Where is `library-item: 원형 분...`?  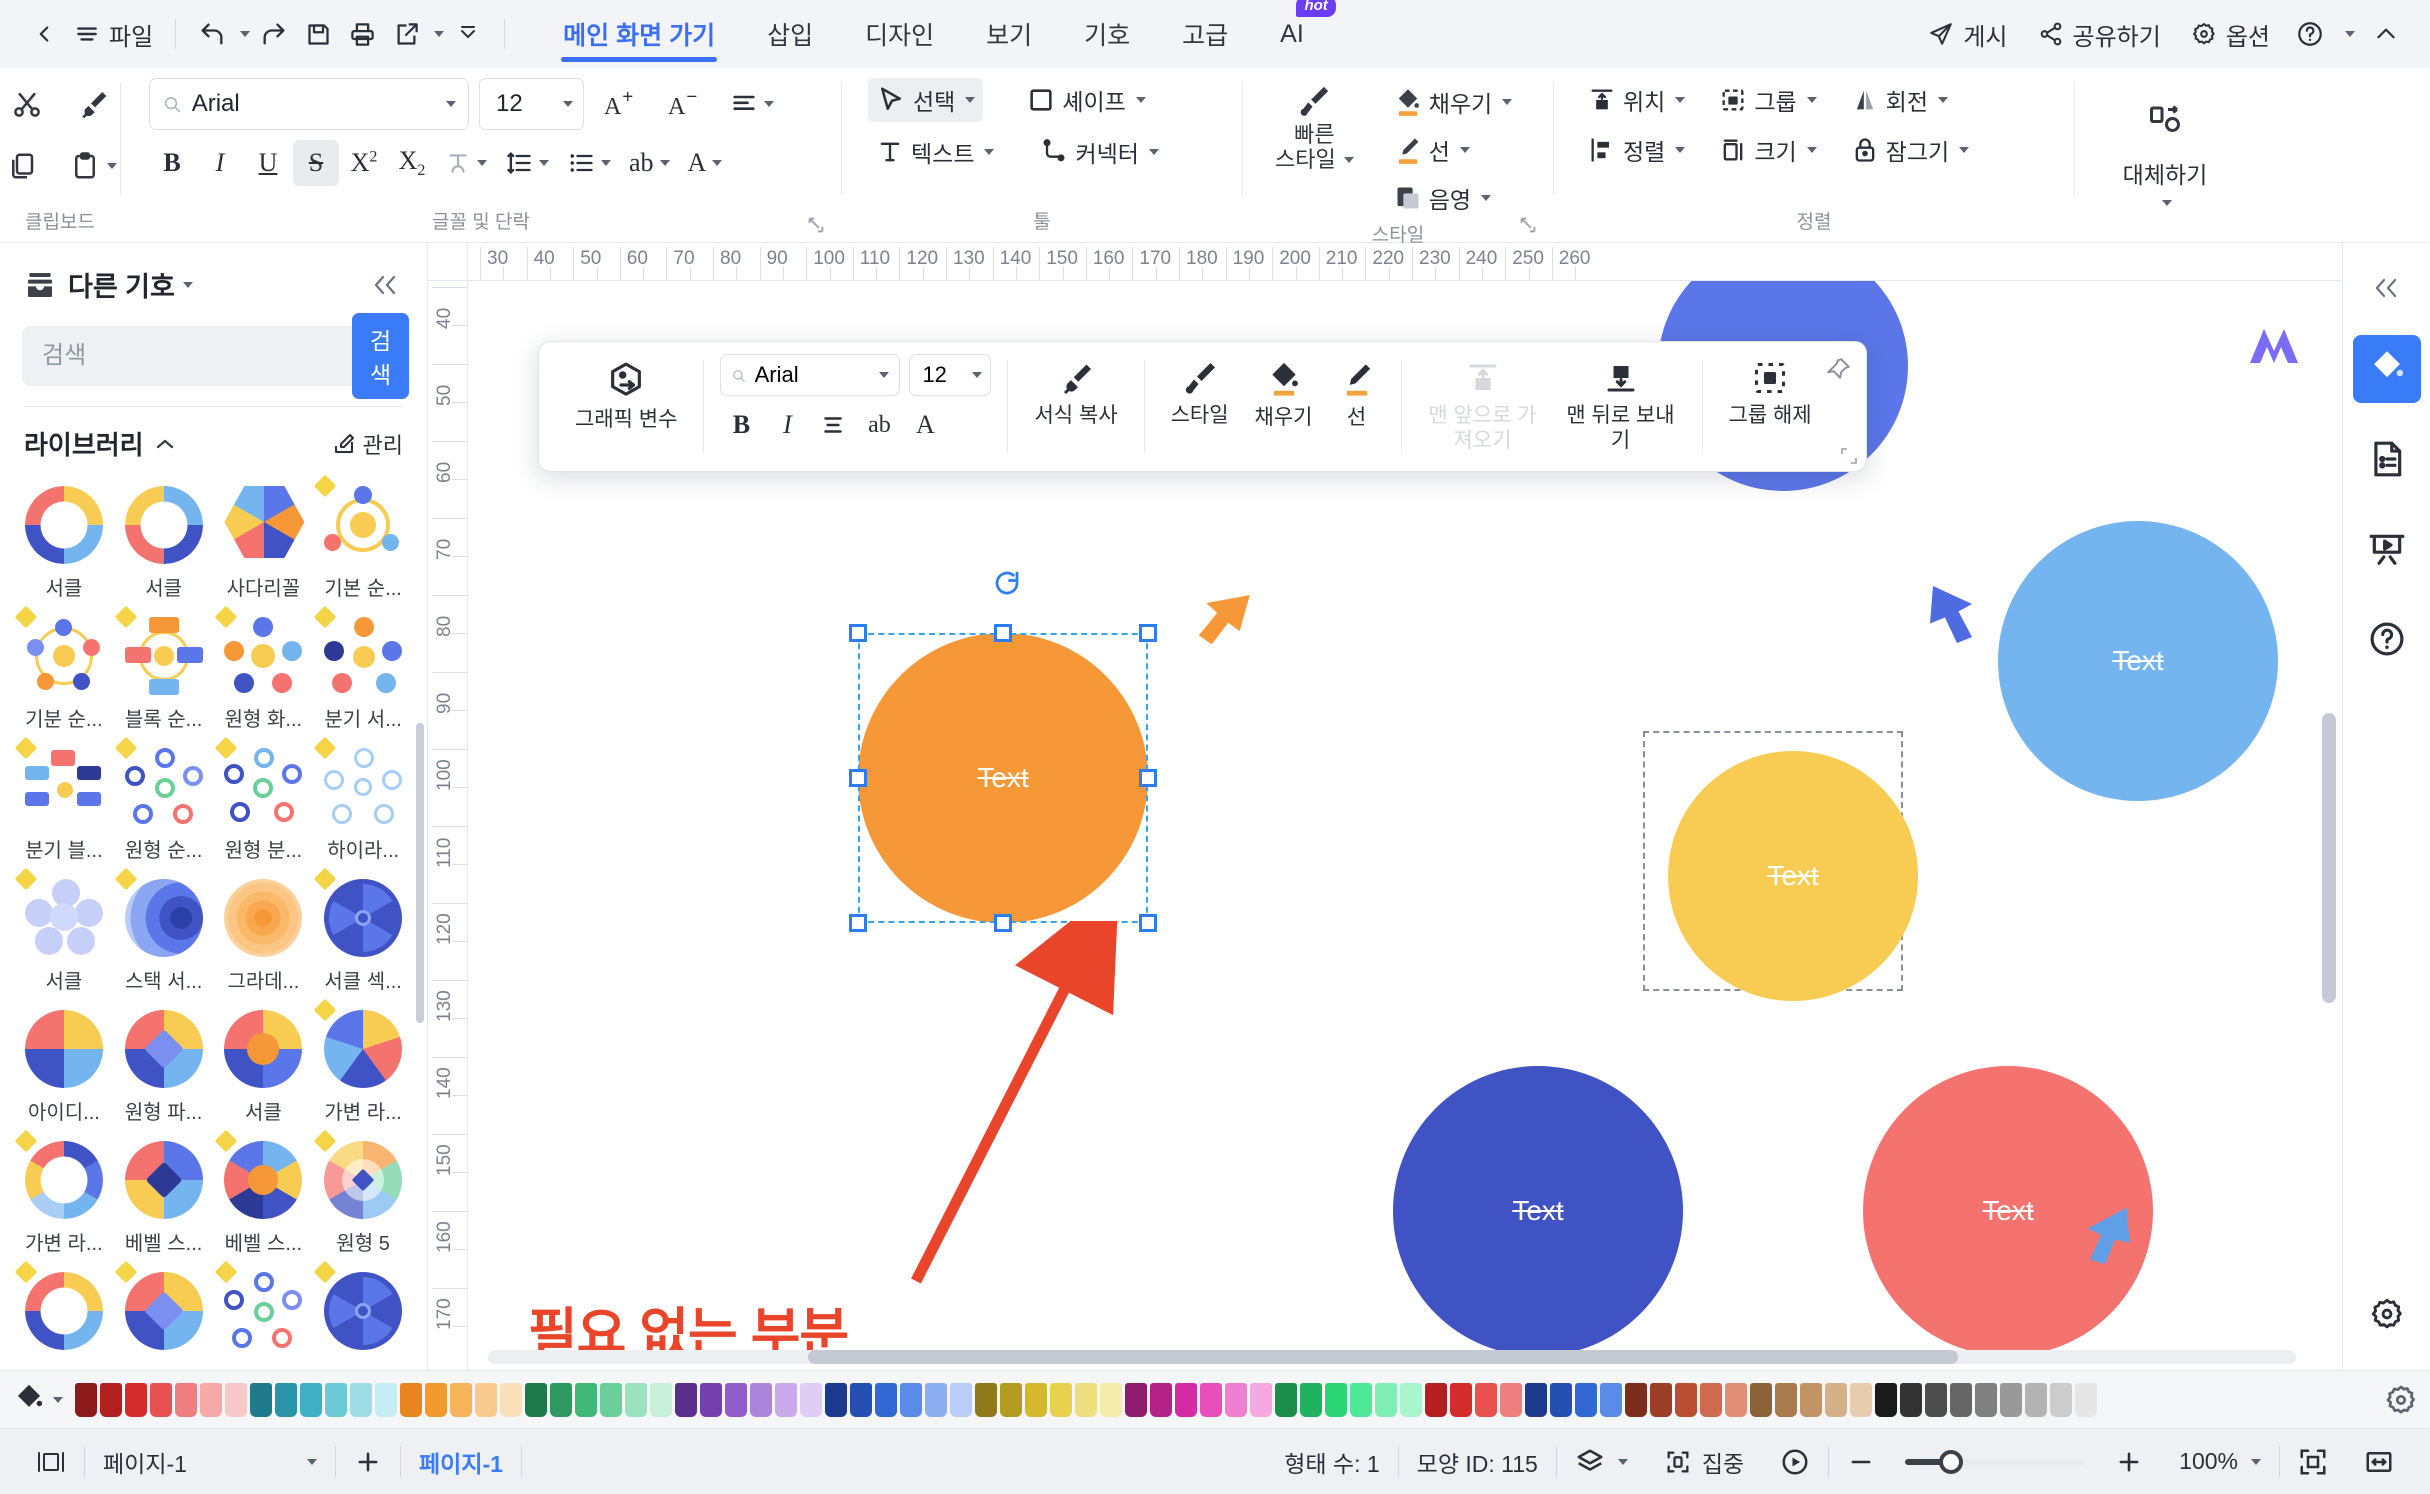 library-item: 원형 분... is located at coordinates (264, 801).